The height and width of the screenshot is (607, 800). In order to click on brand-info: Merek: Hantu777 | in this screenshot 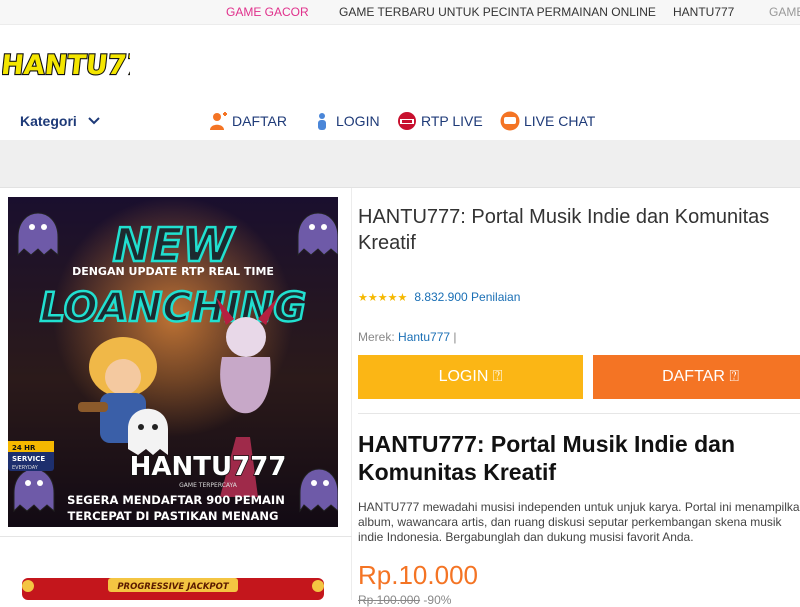, I will do `click(407, 337)`.